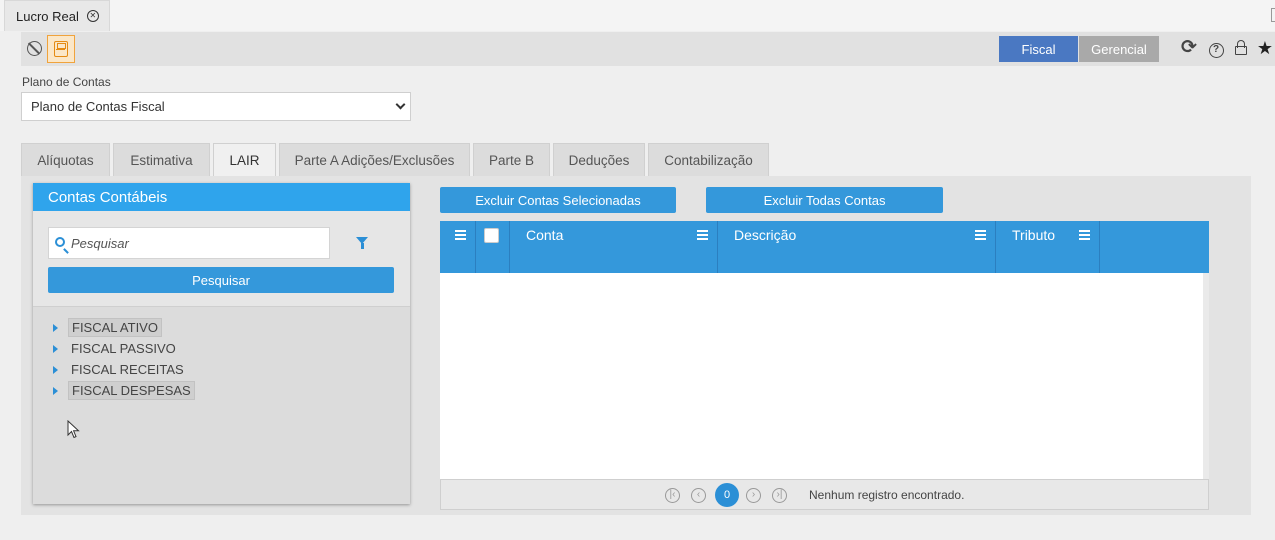  I want to click on delete-all-accounts-button: Excluir Todas Contas, so click(824, 200).